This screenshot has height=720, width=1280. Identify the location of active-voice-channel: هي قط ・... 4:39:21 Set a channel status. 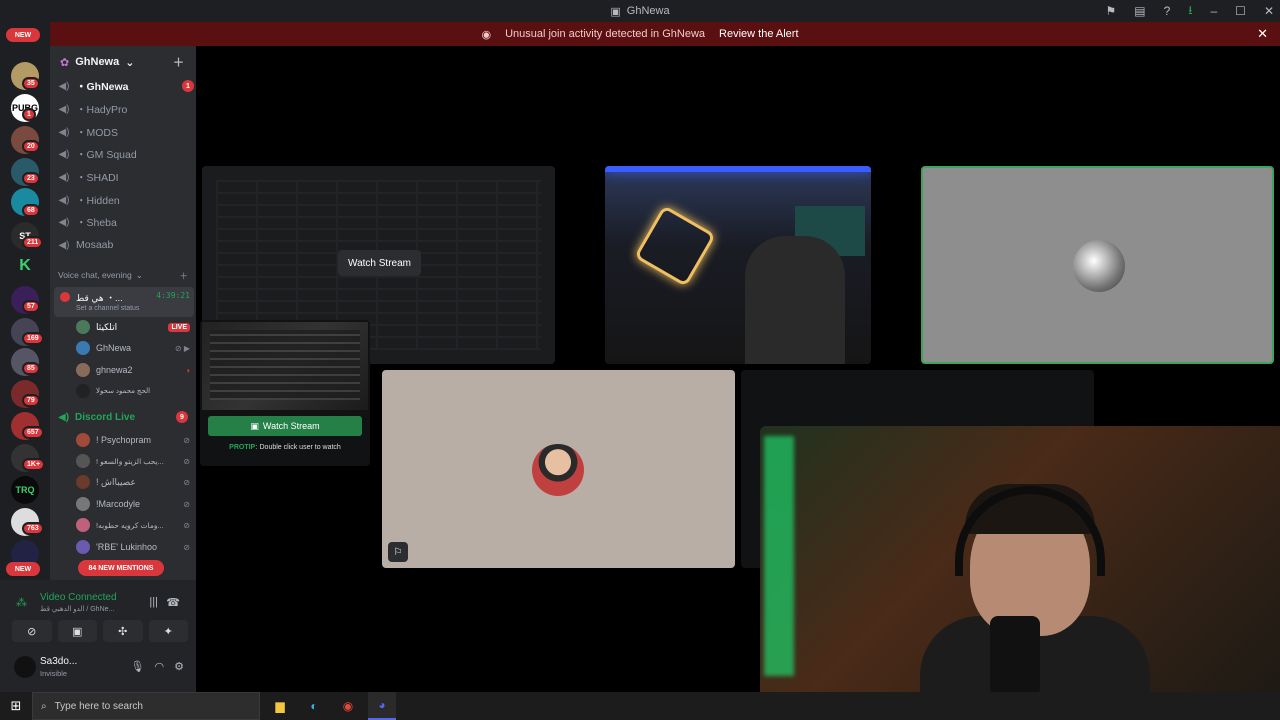
(124, 302).